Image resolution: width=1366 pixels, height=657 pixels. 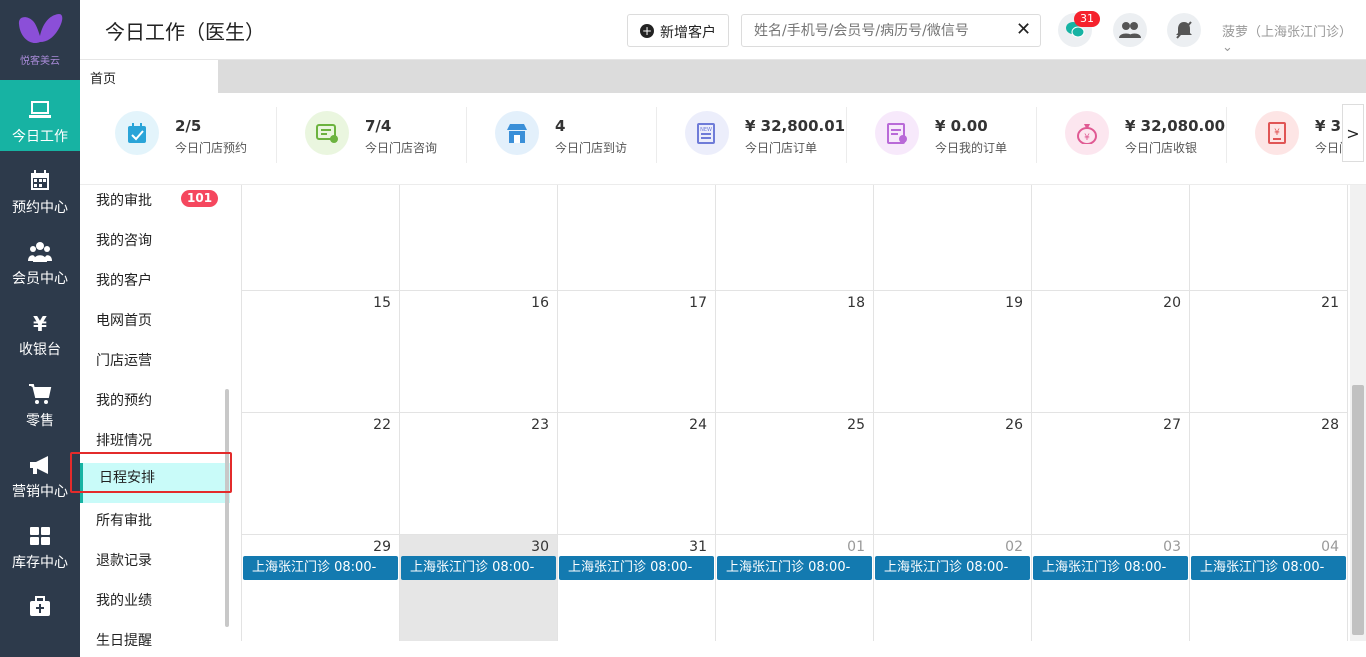 What do you see at coordinates (321, 474) in the screenshot?
I see `calendar-day-cell: 22` at bounding box center [321, 474].